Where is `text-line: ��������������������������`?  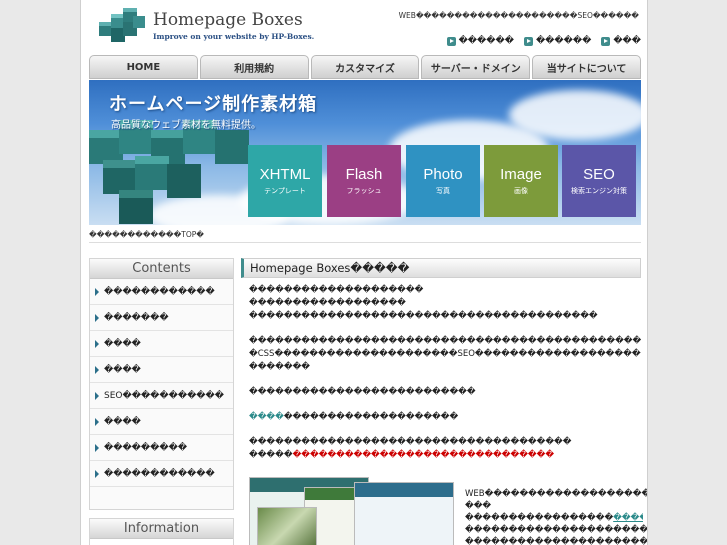
text-line: �������������������������� is located at coordinates (362, 392).